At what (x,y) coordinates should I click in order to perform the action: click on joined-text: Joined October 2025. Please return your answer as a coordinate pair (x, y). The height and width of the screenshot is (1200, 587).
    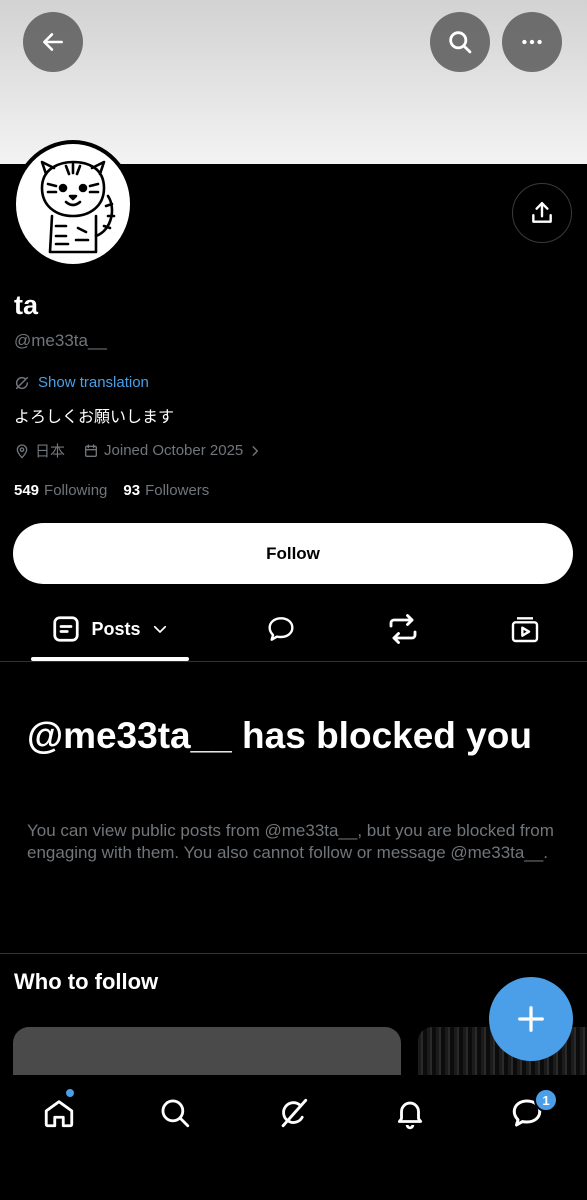
    Looking at the image, I should click on (174, 450).